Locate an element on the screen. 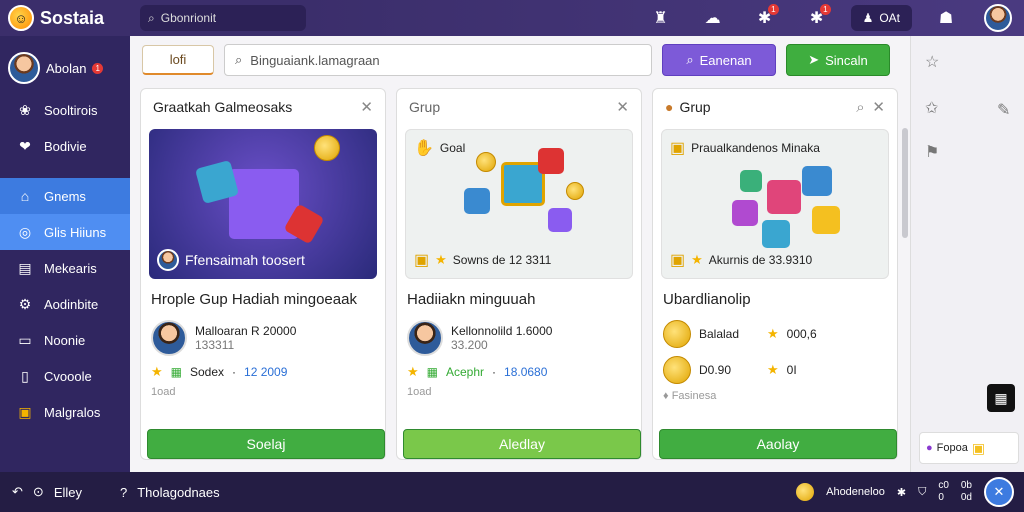 This screenshot has height=512, width=1024. sidebar-item-label: Aodinbite is located at coordinates (71, 304).